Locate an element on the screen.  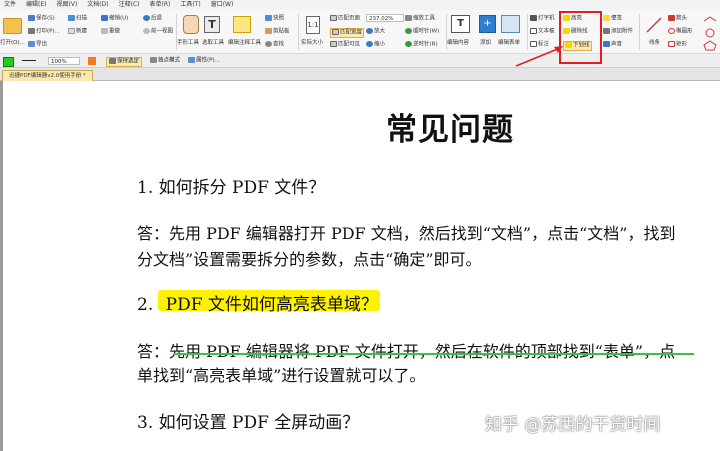
menu-tools: 工具(T) is located at coordinates (190, 5).